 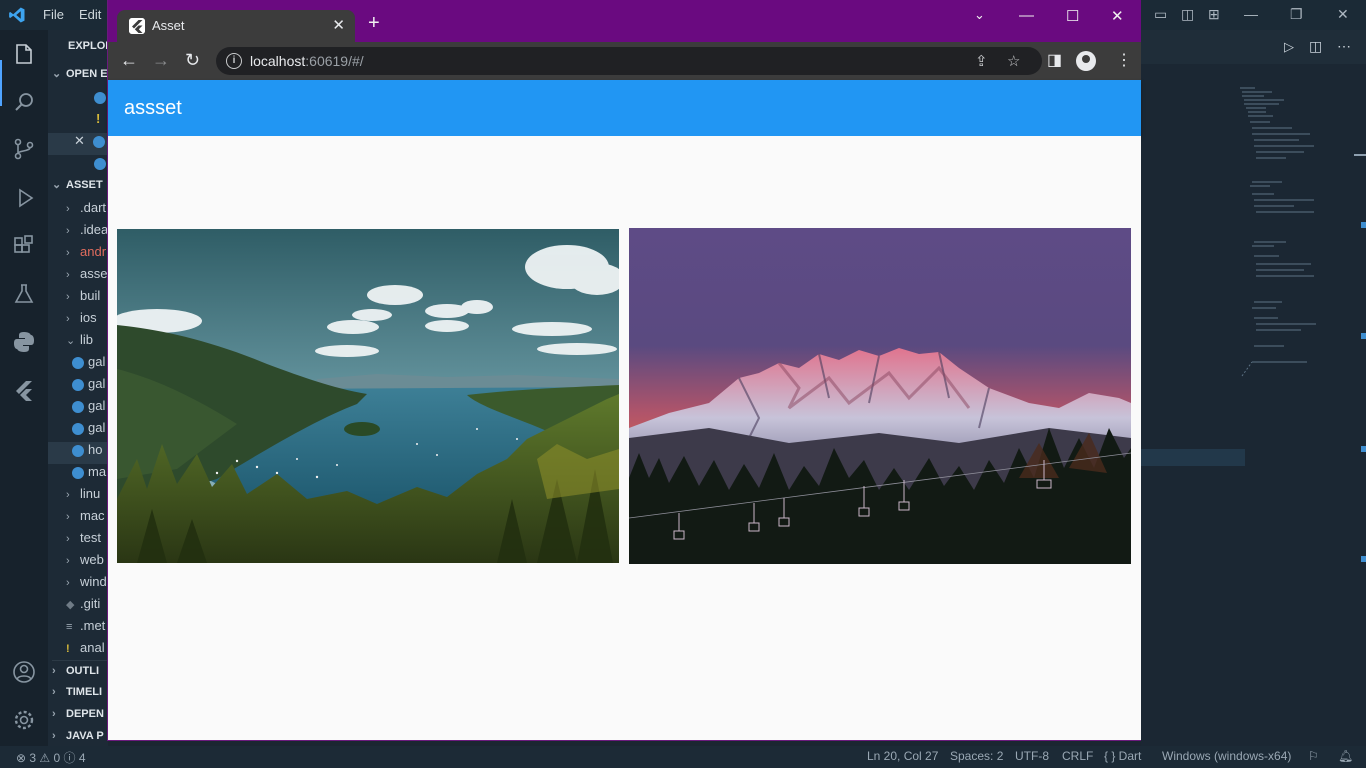 What do you see at coordinates (87, 255) in the screenshot?
I see `folder-android: › andr` at bounding box center [87, 255].